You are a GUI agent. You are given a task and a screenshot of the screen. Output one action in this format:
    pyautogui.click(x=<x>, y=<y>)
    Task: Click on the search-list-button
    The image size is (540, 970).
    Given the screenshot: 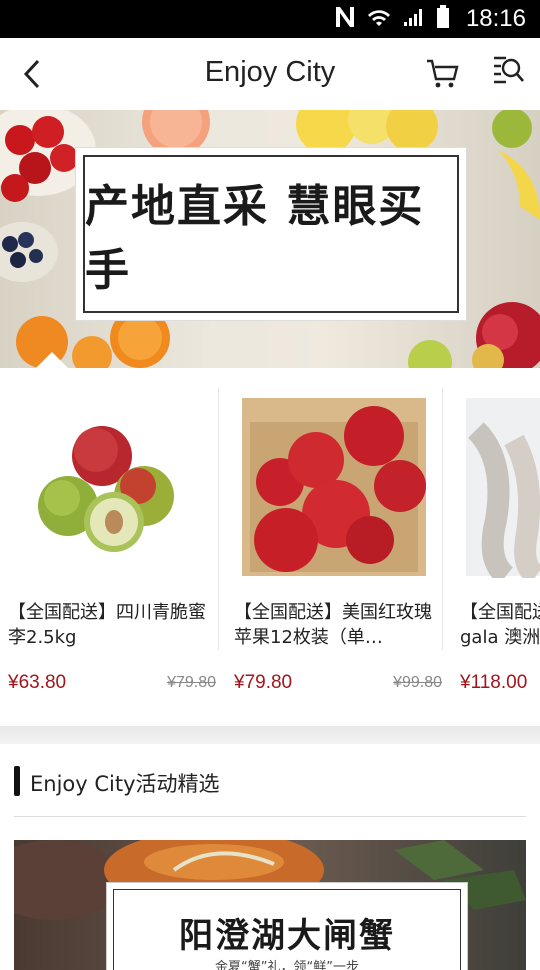 What is the action you would take?
    pyautogui.click(x=510, y=73)
    